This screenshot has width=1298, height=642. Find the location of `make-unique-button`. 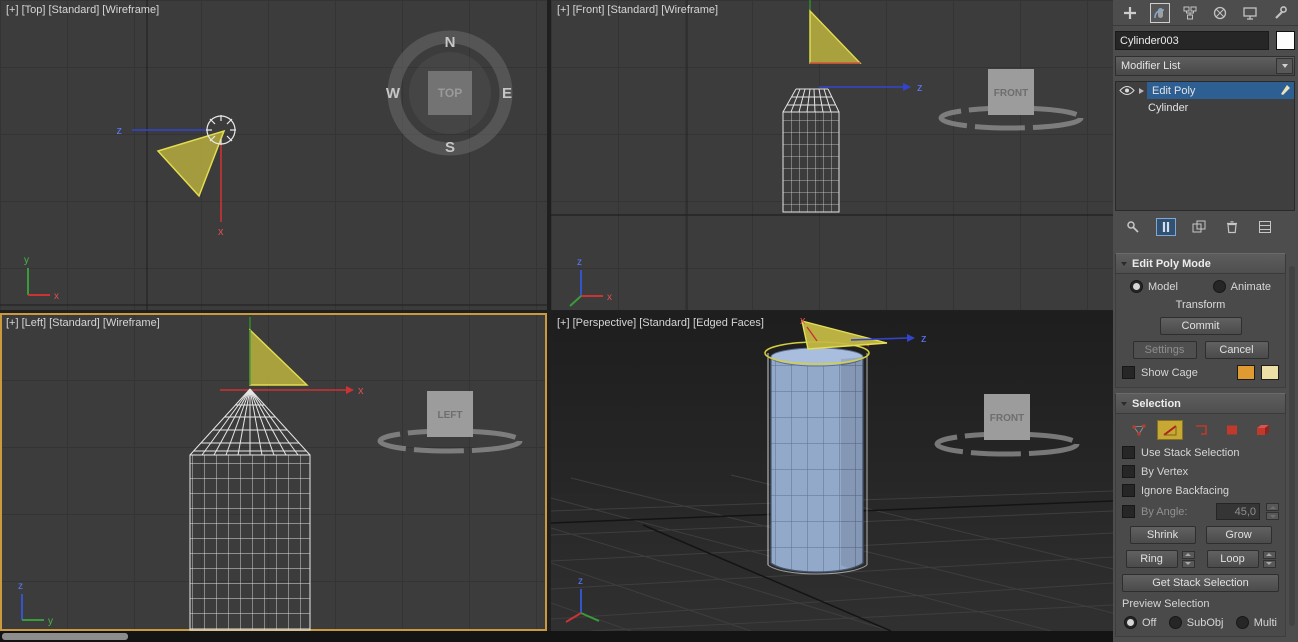

make-unique-button is located at coordinates (1199, 227).